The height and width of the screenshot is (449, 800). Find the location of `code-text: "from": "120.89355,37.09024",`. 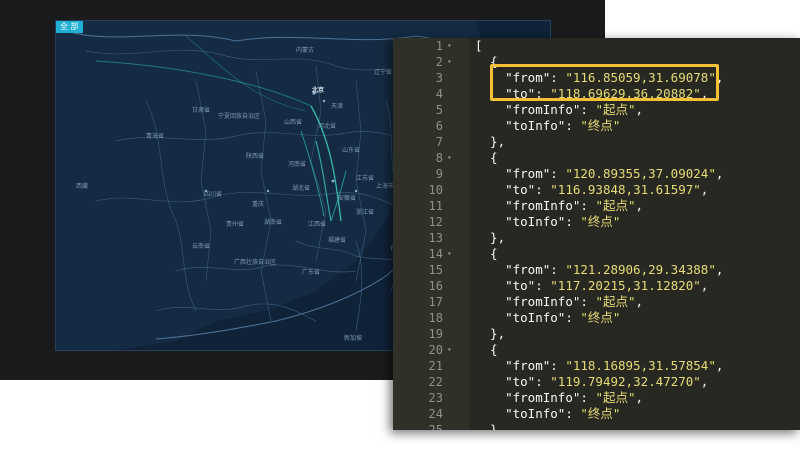

code-text: "from": "120.89355,37.09024", is located at coordinates (614, 173).